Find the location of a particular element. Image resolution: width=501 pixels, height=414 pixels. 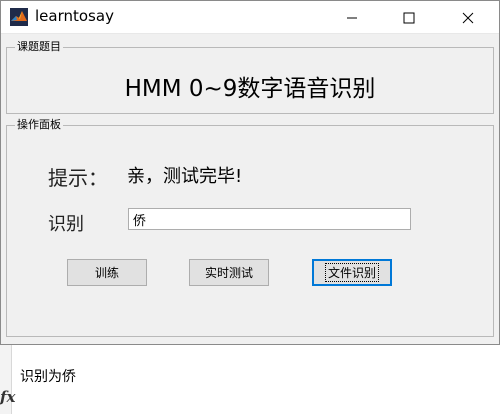

train-button-label: 训练 is located at coordinates (106, 273).